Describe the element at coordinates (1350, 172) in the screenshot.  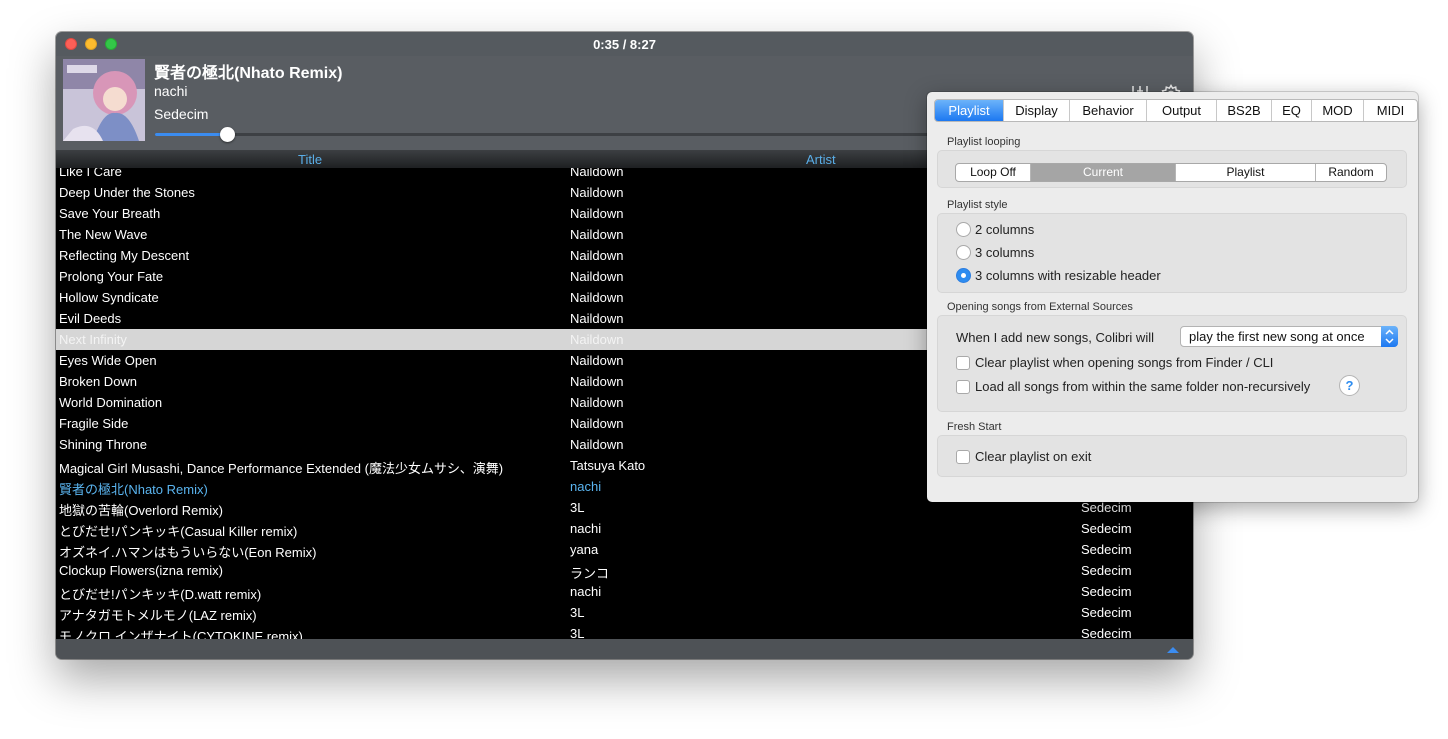
I see `loop-option-random: Random` at that location.